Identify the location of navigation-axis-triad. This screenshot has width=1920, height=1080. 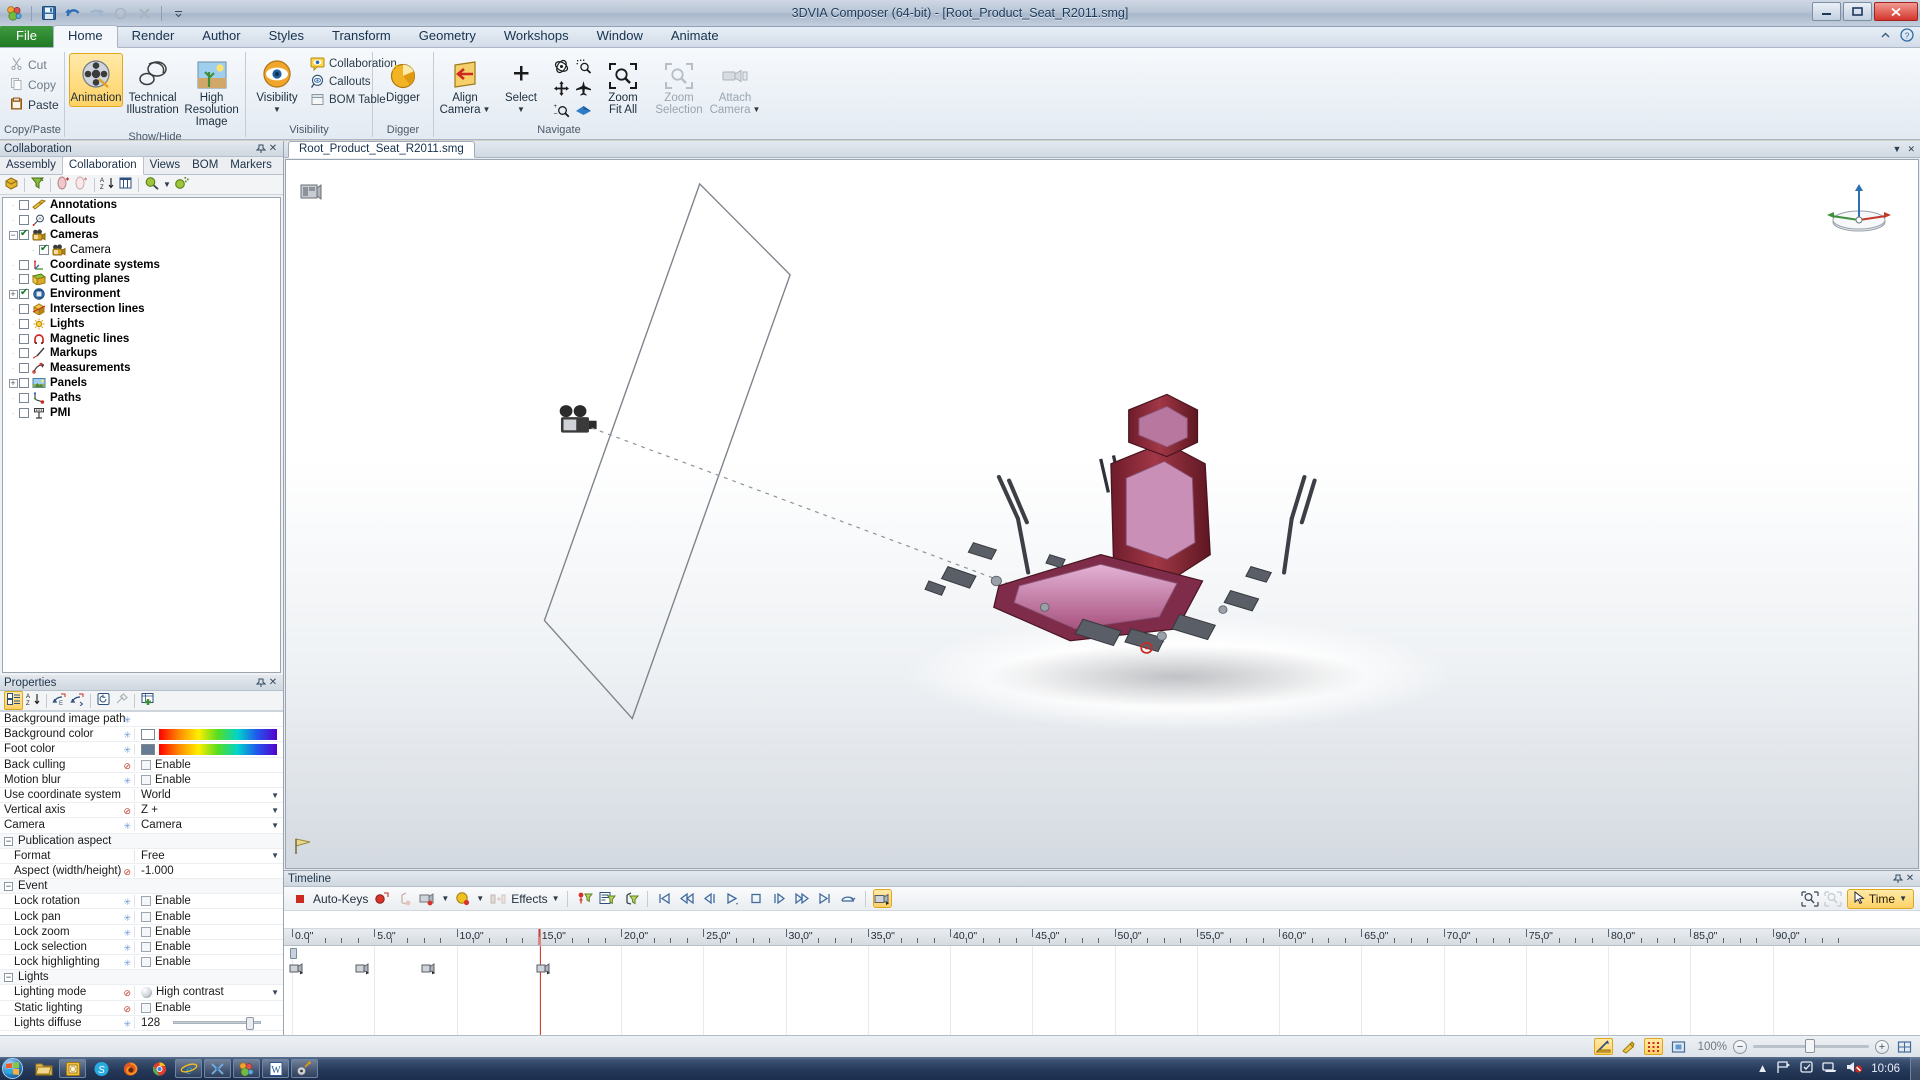
(1859, 212).